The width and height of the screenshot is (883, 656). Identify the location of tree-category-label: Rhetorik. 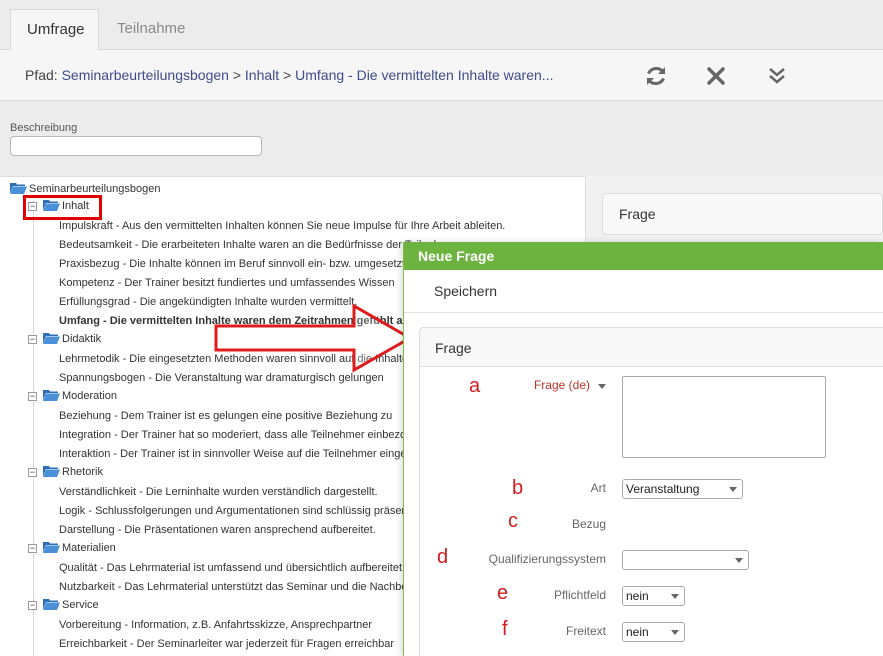
(82, 472).